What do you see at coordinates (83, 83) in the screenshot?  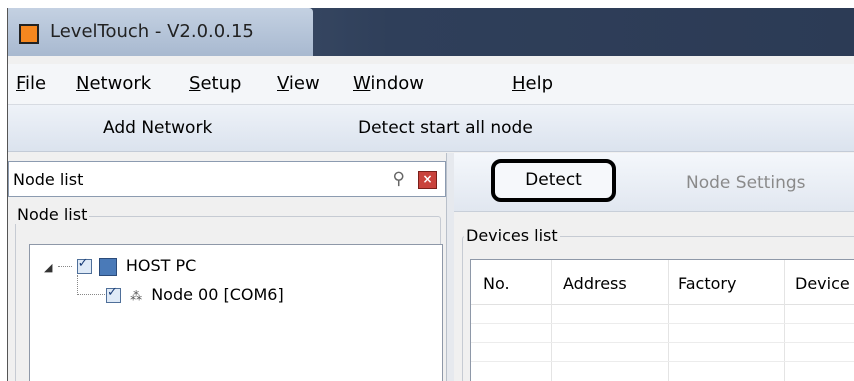 I see `menu-network-accel: N` at bounding box center [83, 83].